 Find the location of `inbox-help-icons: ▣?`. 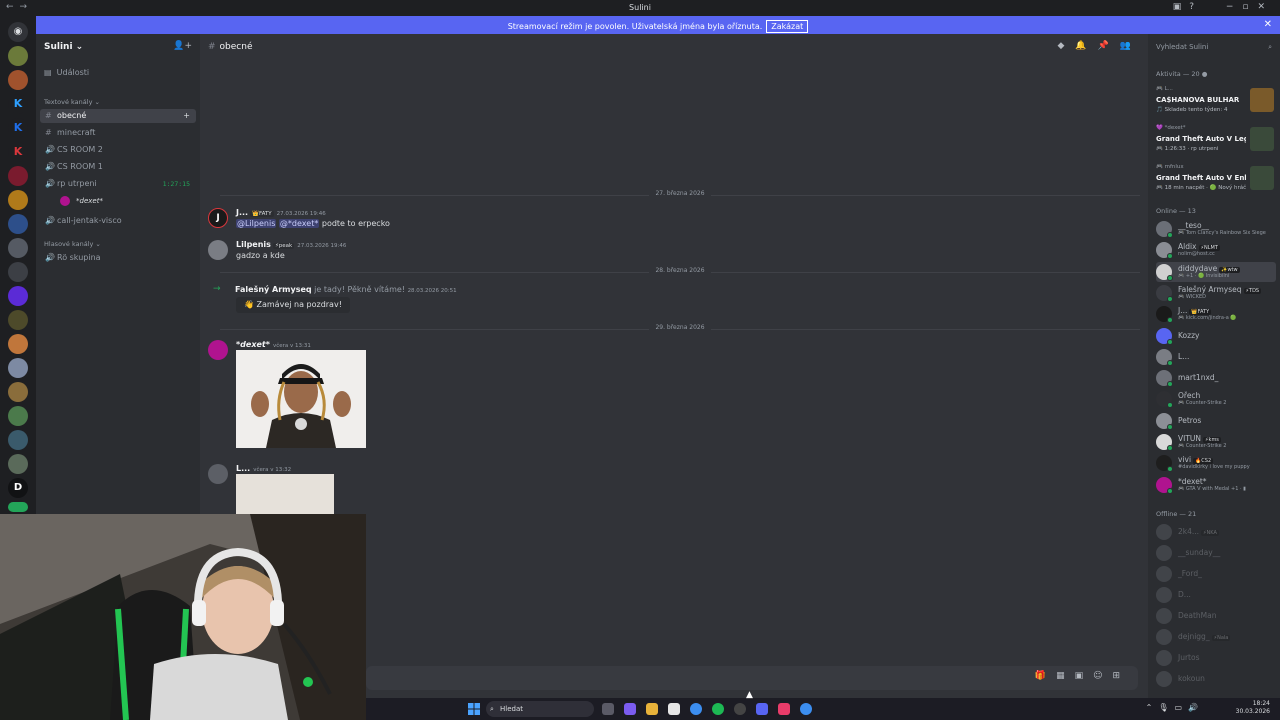

inbox-help-icons: ▣? is located at coordinates (1187, 7).